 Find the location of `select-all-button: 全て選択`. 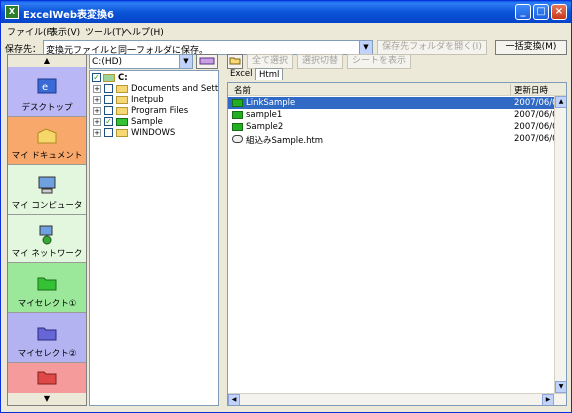

select-all-button: 全て選択 is located at coordinates (270, 61).